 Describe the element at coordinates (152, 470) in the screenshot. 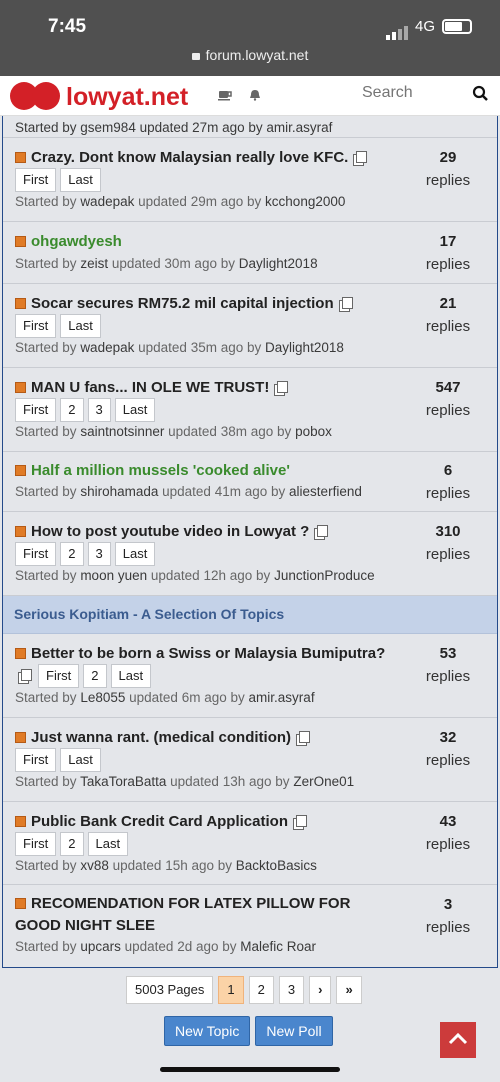

I see `topic-title: Half a million mussels 'cooked alive'` at that location.